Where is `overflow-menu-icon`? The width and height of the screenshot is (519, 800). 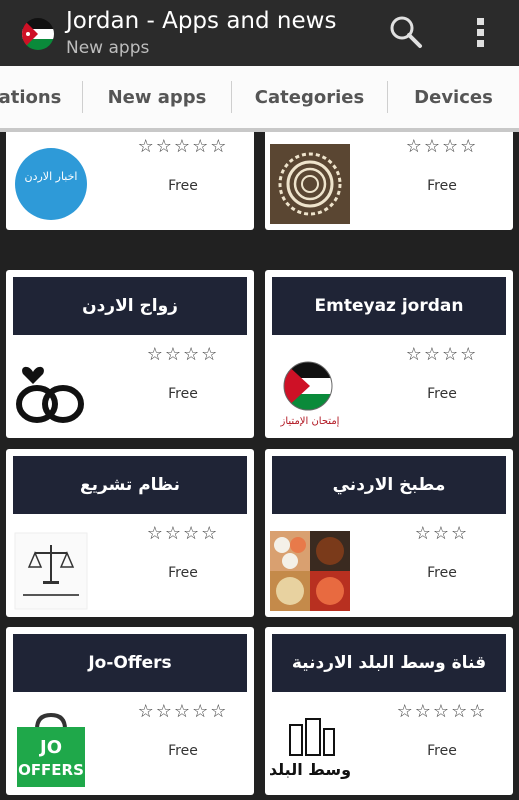
overflow-menu-icon is located at coordinates (480, 32).